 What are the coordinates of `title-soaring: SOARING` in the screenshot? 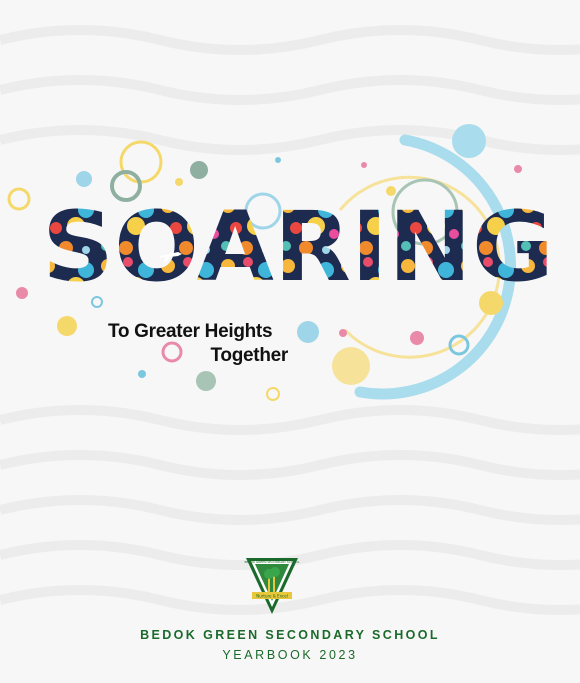 It's located at (298, 249).